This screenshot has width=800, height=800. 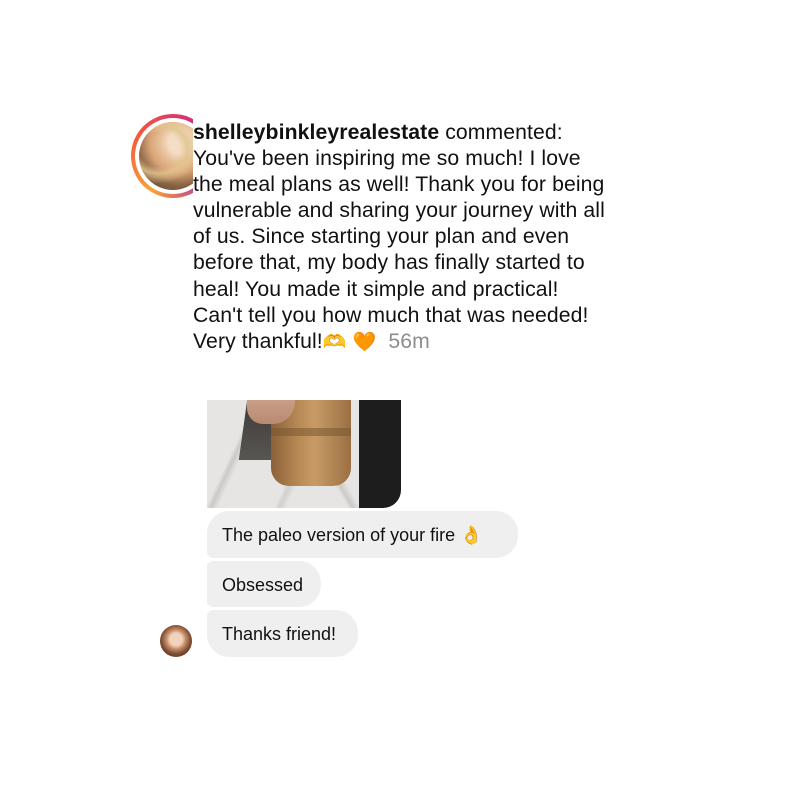 I want to click on sender-avatar, so click(x=176, y=641).